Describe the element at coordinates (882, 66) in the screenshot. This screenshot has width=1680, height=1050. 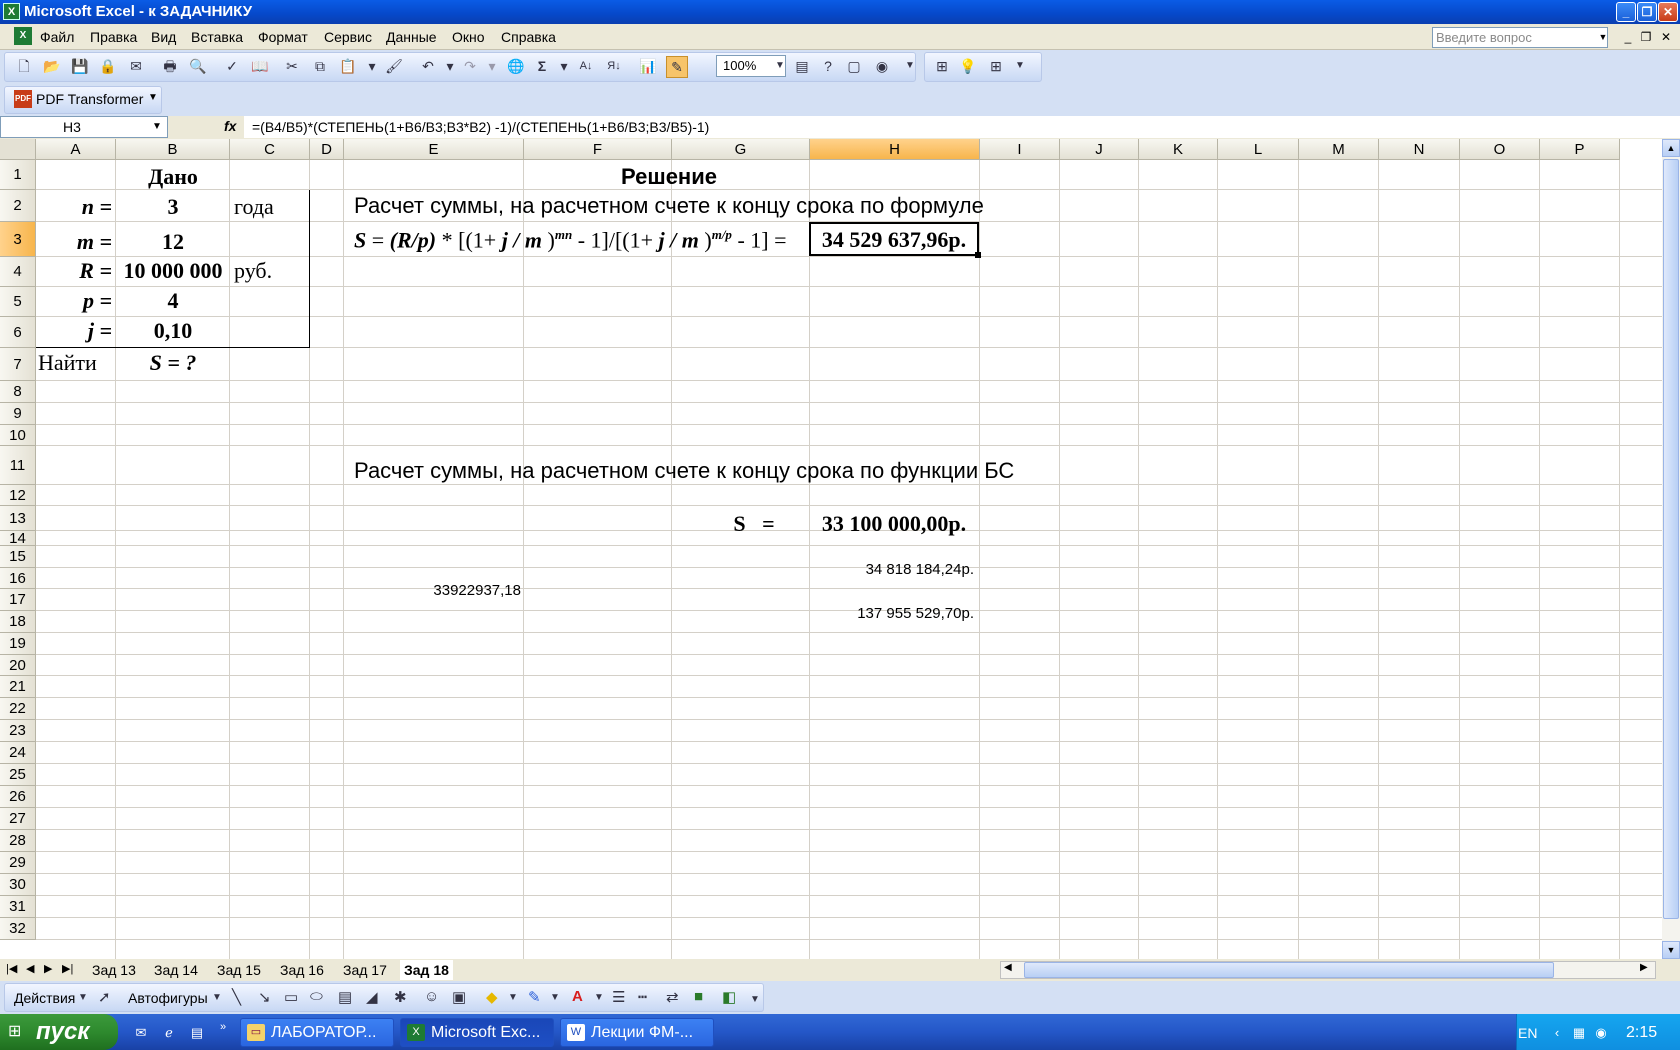
I see `record-icon: ◉` at that location.